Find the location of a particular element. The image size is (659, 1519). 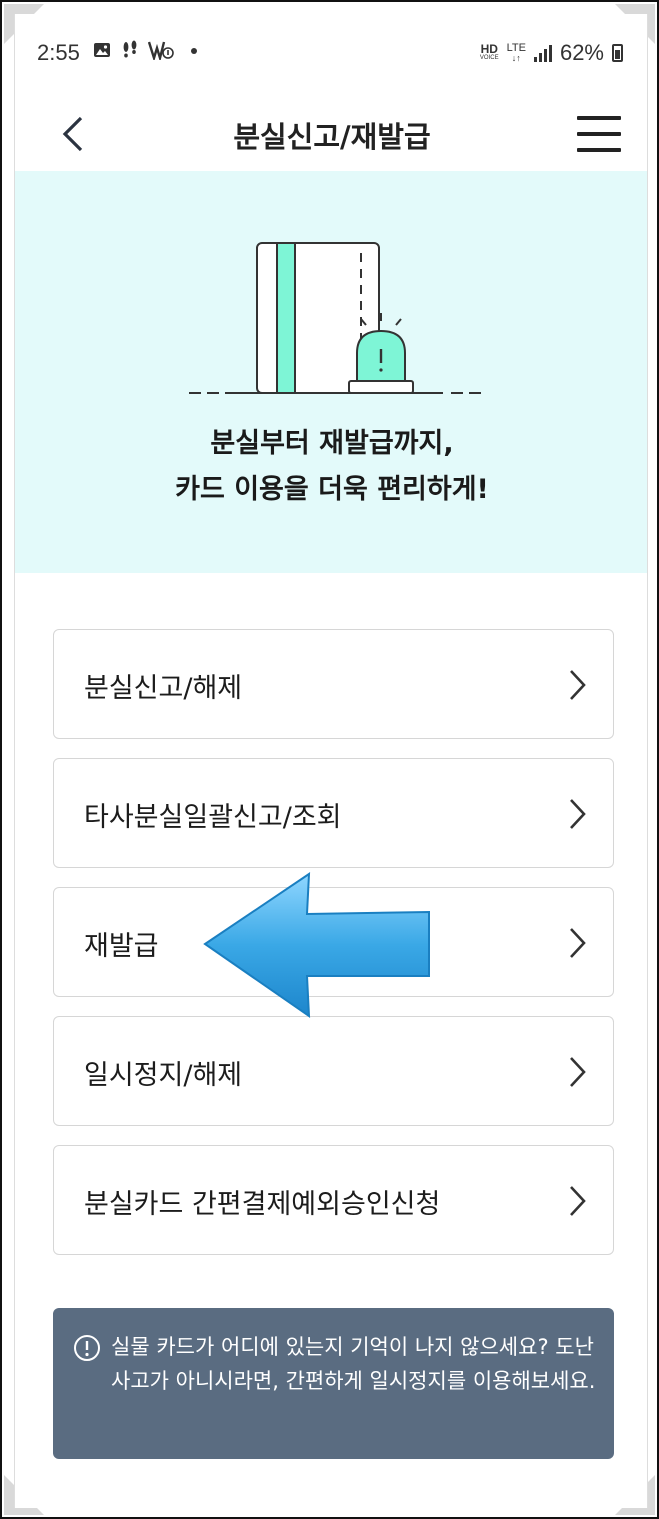

card-siren-illustration is located at coordinates (335, 318).